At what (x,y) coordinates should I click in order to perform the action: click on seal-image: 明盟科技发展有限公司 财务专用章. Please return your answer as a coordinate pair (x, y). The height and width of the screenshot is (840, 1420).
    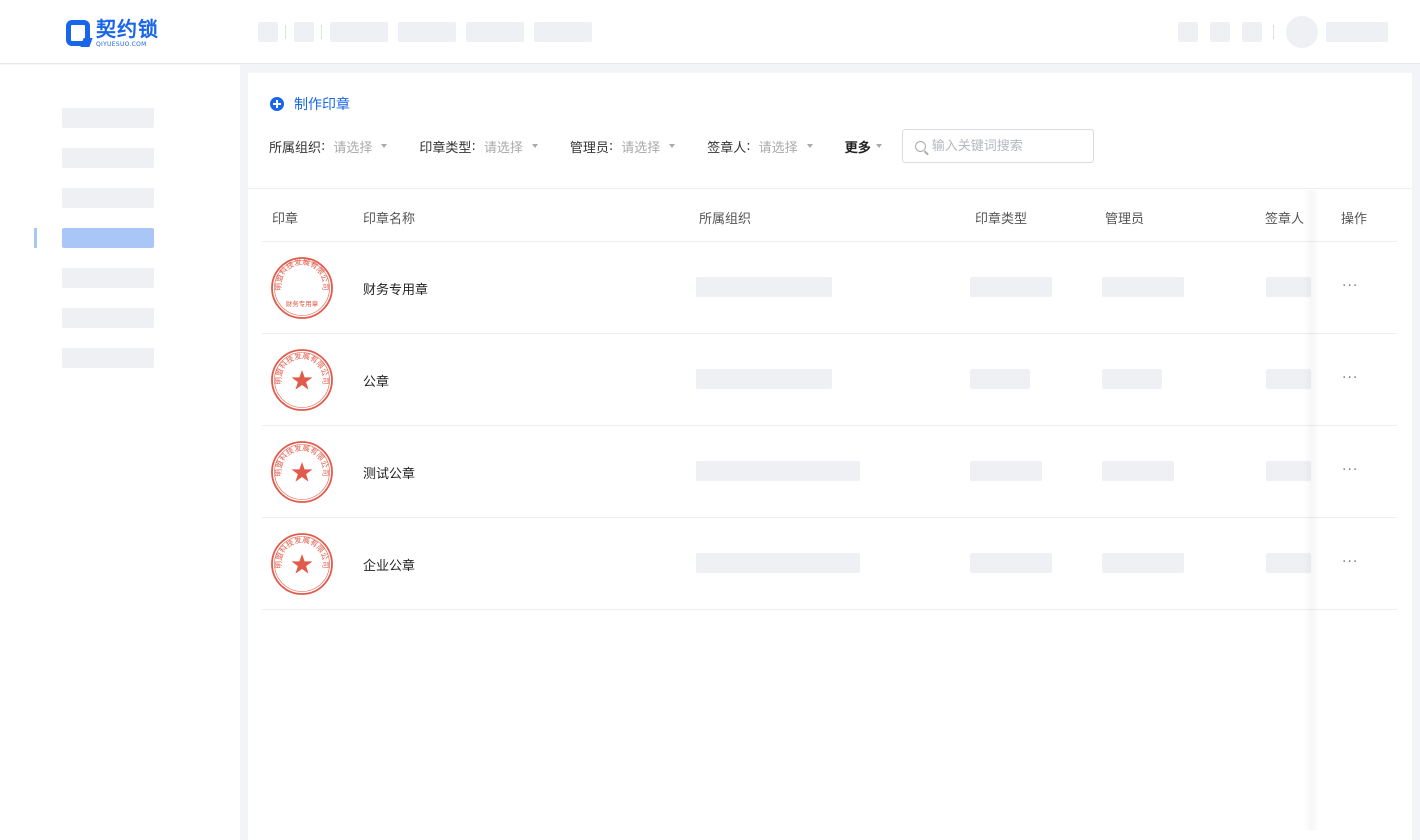
    Looking at the image, I should click on (302, 287).